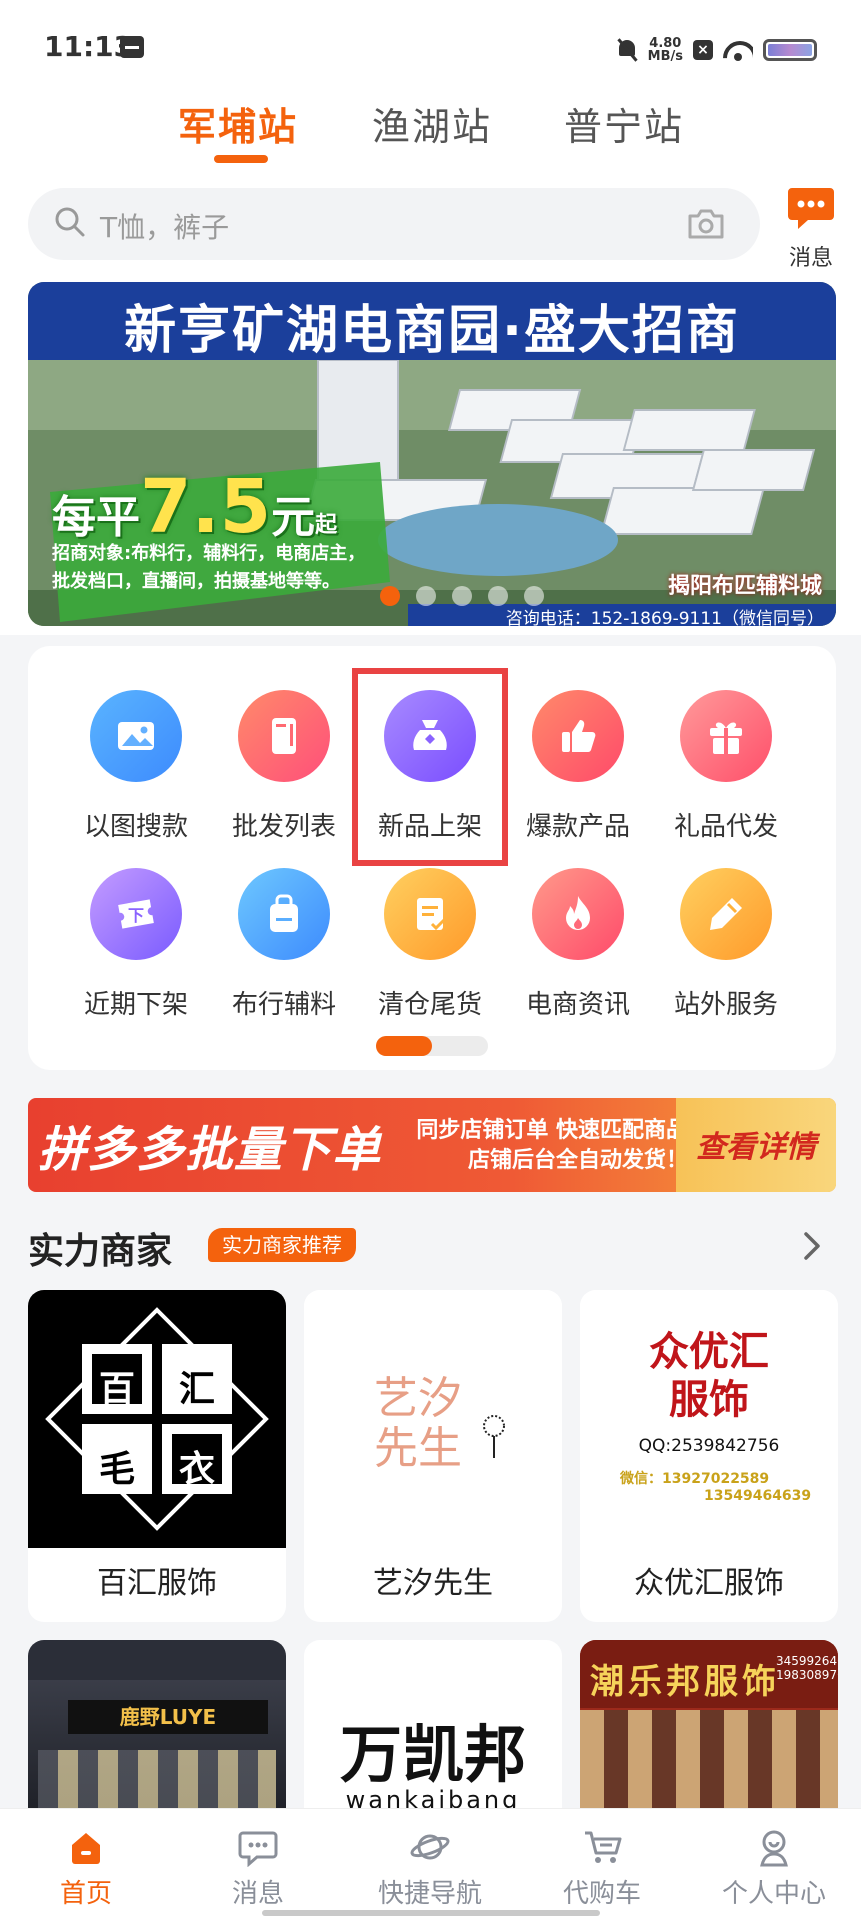 The height and width of the screenshot is (1920, 861). What do you see at coordinates (86, 1848) in the screenshot?
I see `home-icon` at bounding box center [86, 1848].